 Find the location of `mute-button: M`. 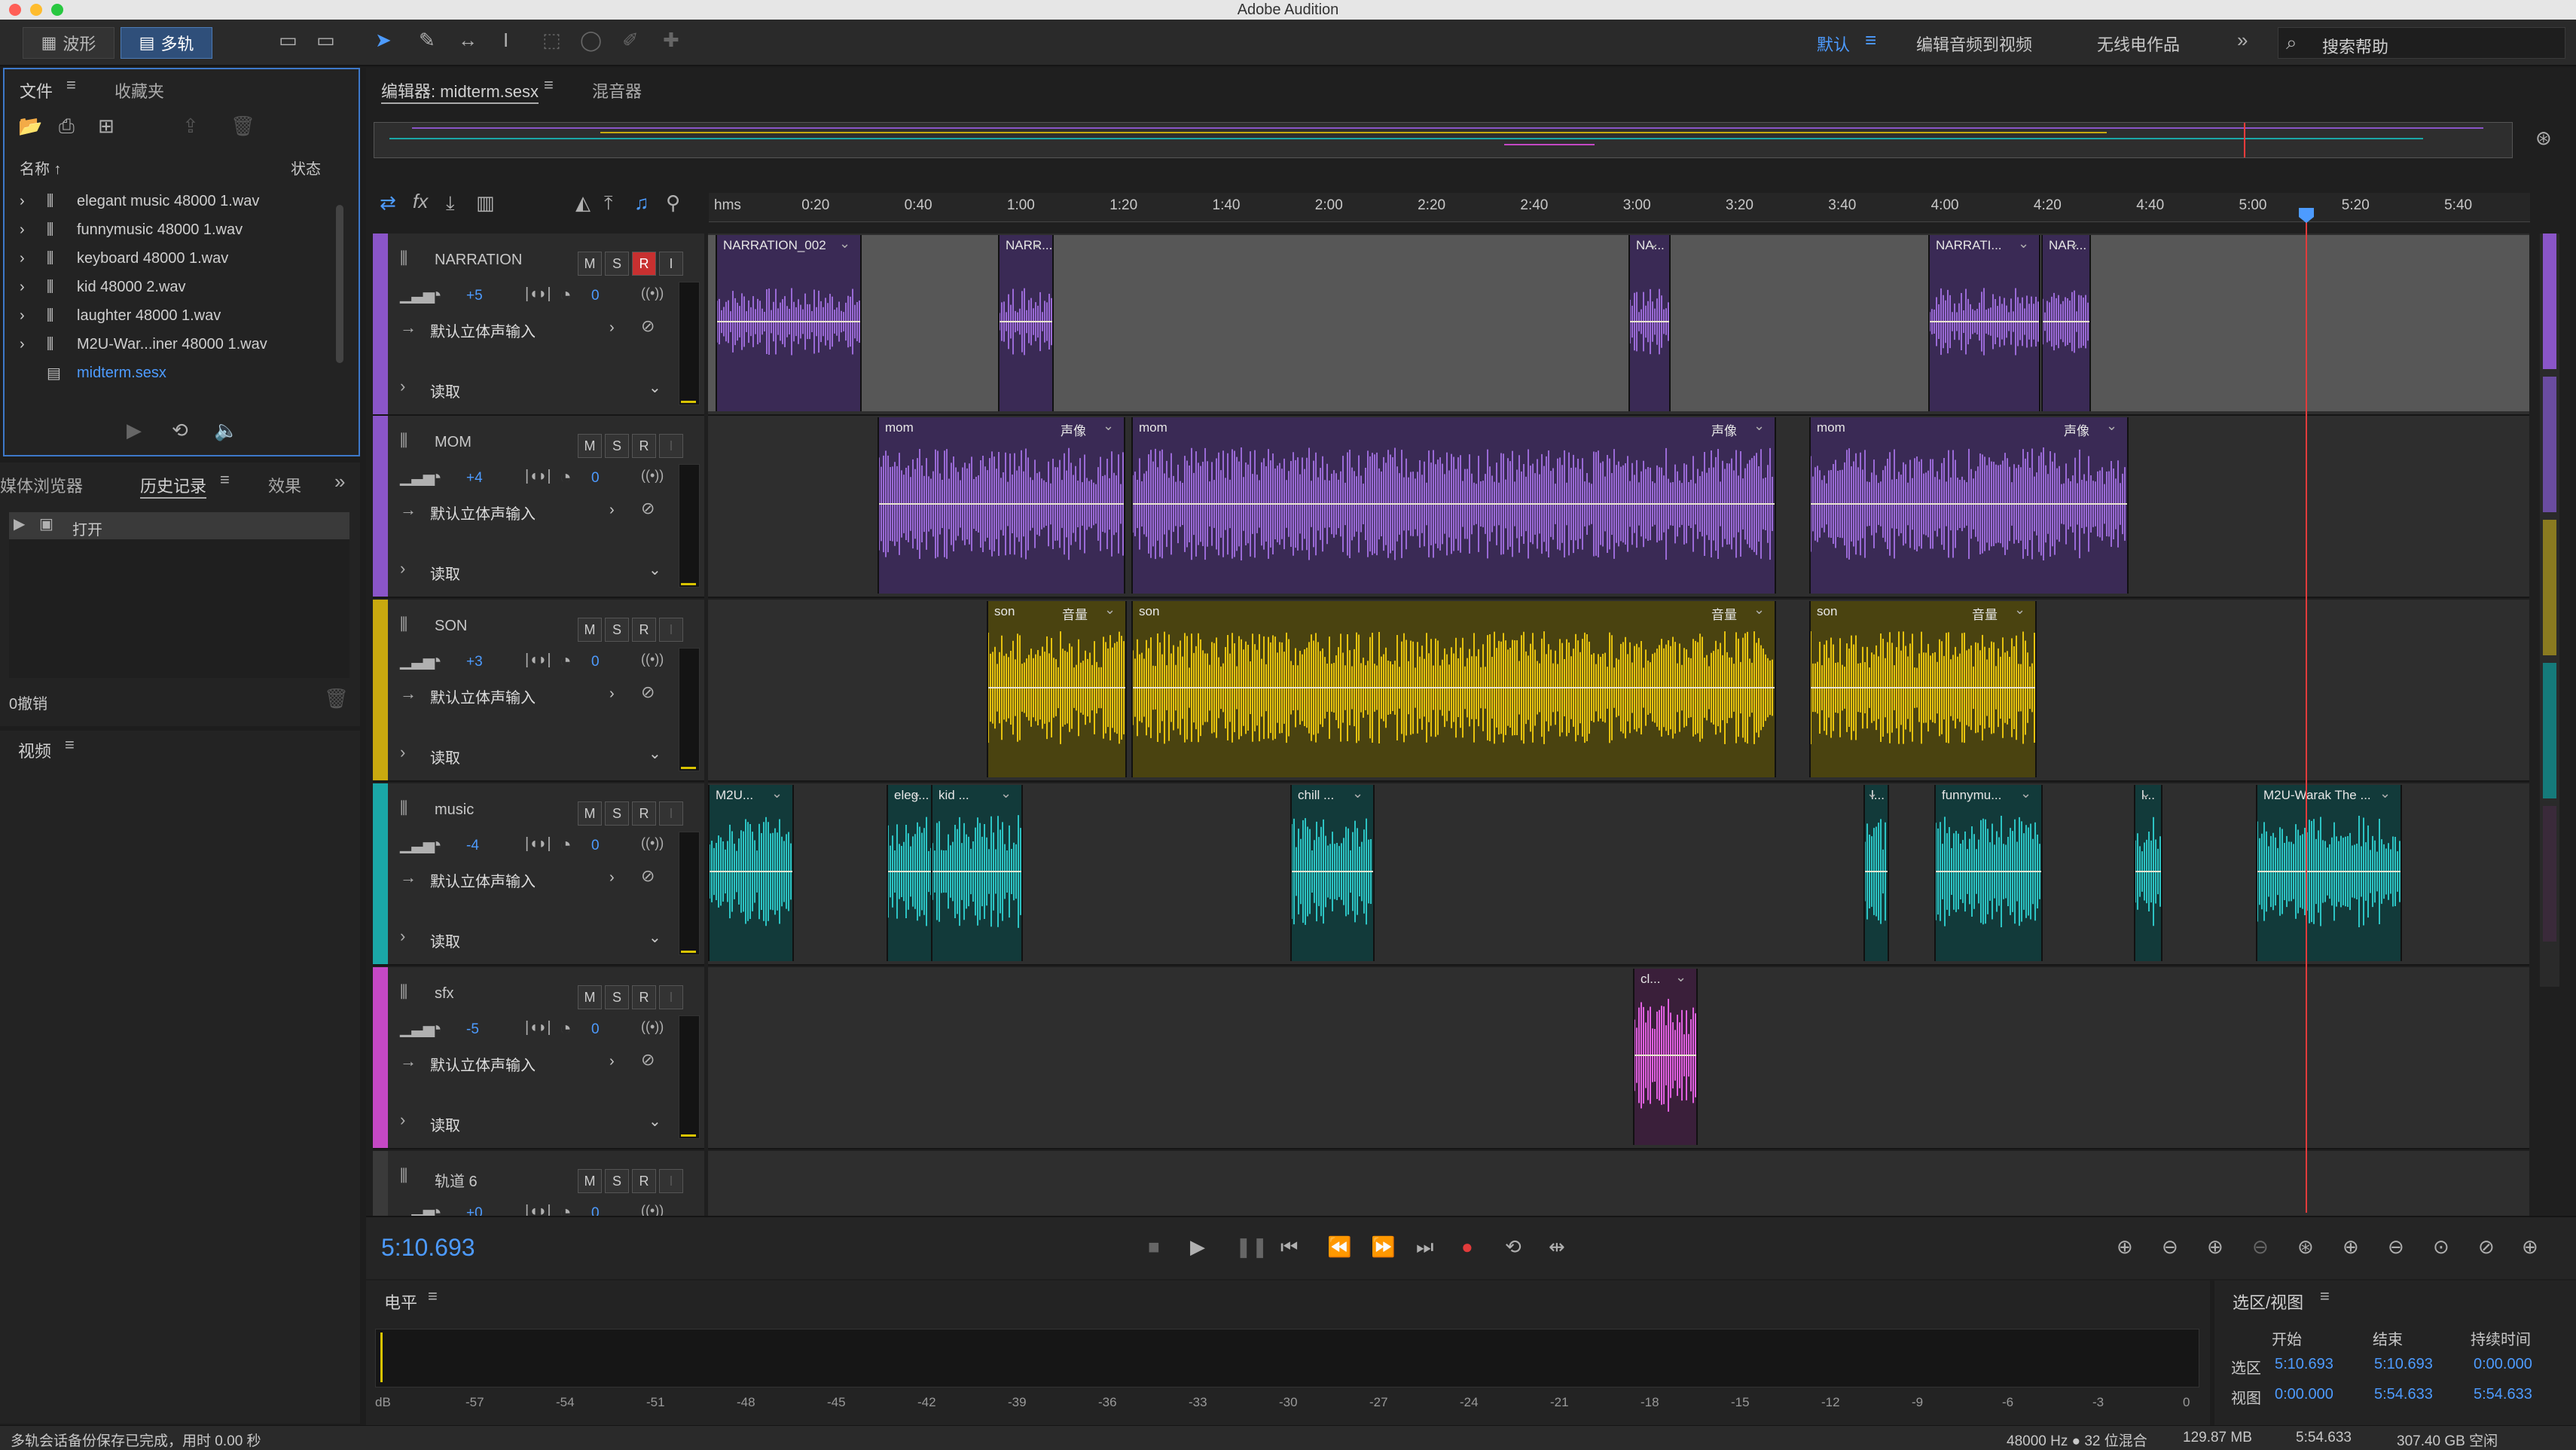

mute-button: M is located at coordinates (590, 1181).